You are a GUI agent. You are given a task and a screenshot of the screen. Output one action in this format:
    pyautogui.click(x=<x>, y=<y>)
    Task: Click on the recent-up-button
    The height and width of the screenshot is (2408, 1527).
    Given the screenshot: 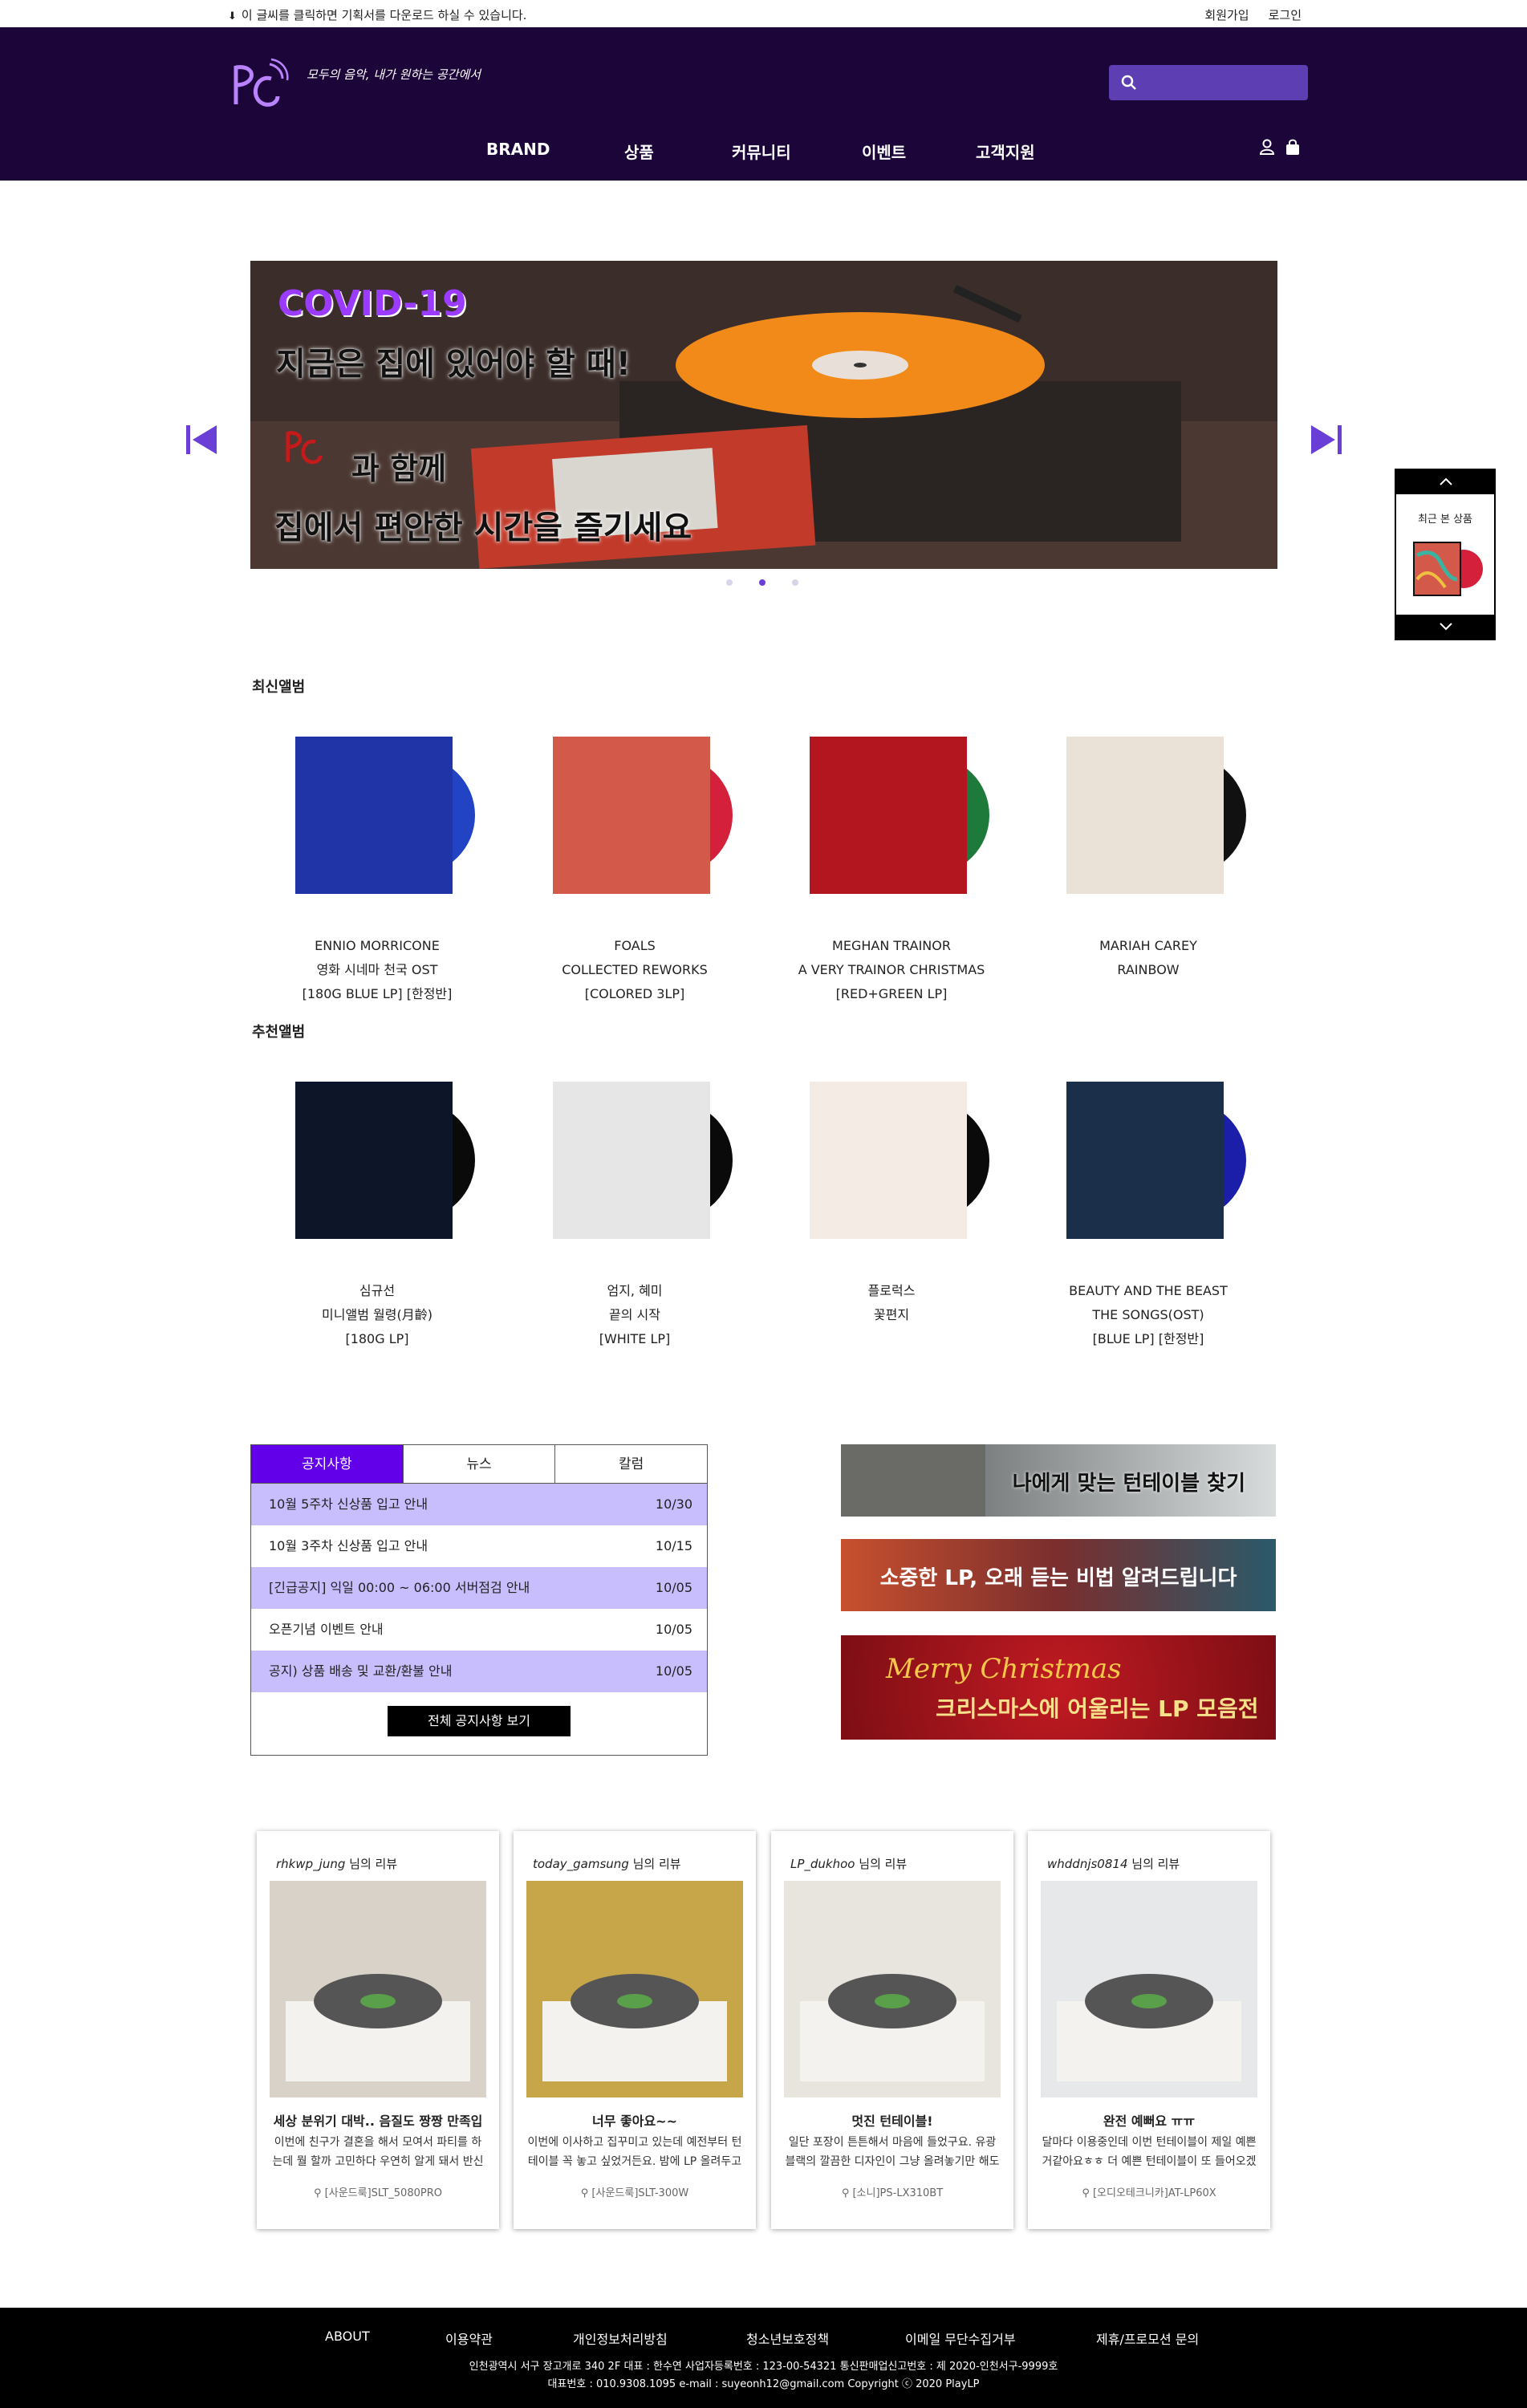 What is the action you would take?
    pyautogui.click(x=1445, y=482)
    